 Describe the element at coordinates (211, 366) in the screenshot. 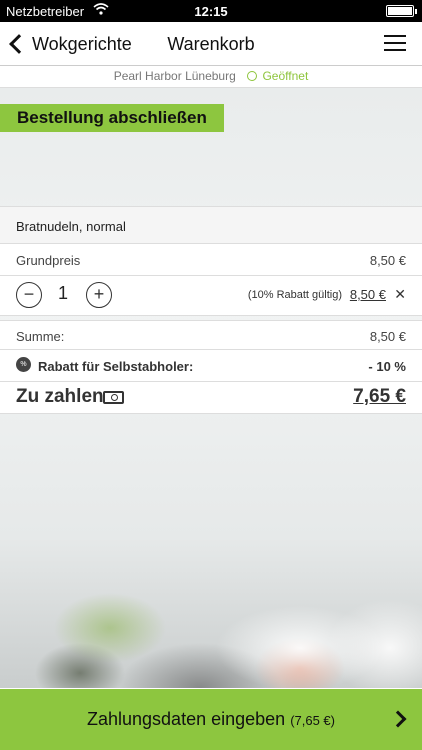

I see `discount-row: % Rabatt für Selbstabholer: - 10 %` at that location.